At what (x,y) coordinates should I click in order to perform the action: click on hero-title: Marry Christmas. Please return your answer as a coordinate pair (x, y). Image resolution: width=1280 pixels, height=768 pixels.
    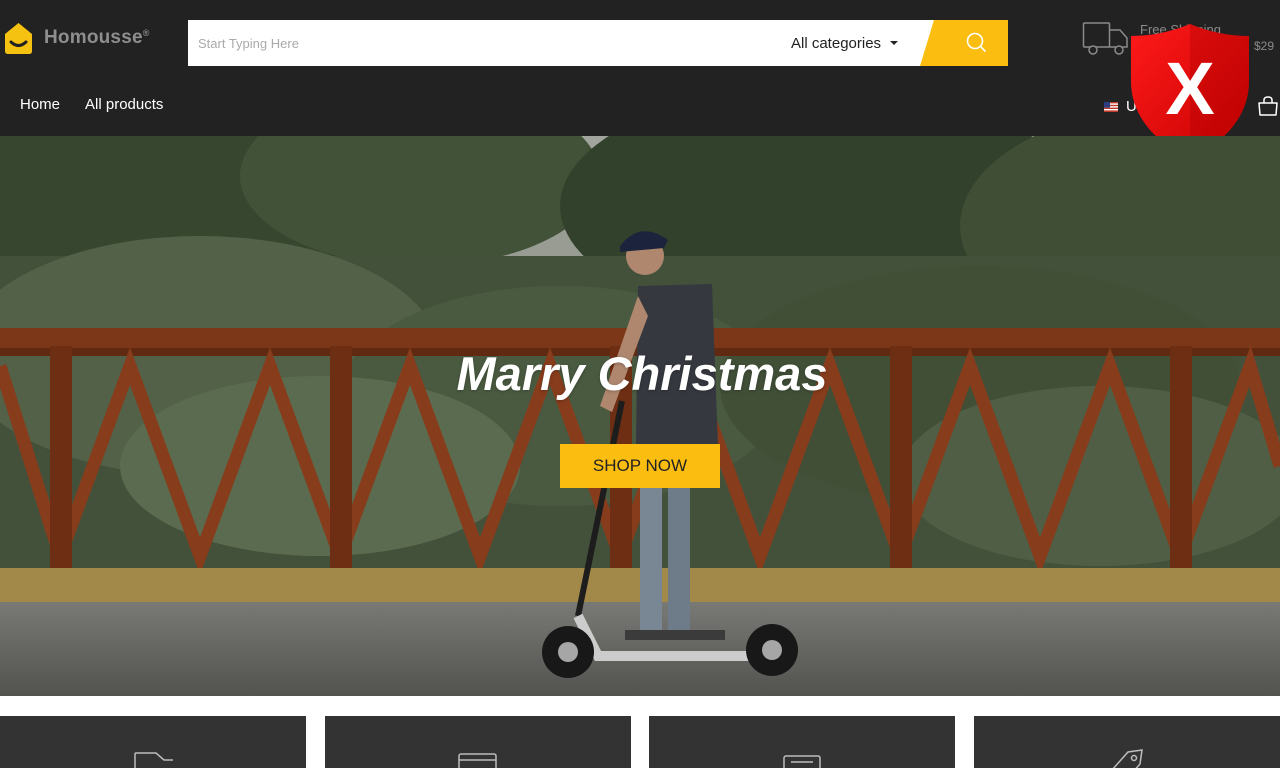
    Looking at the image, I should click on (642, 373).